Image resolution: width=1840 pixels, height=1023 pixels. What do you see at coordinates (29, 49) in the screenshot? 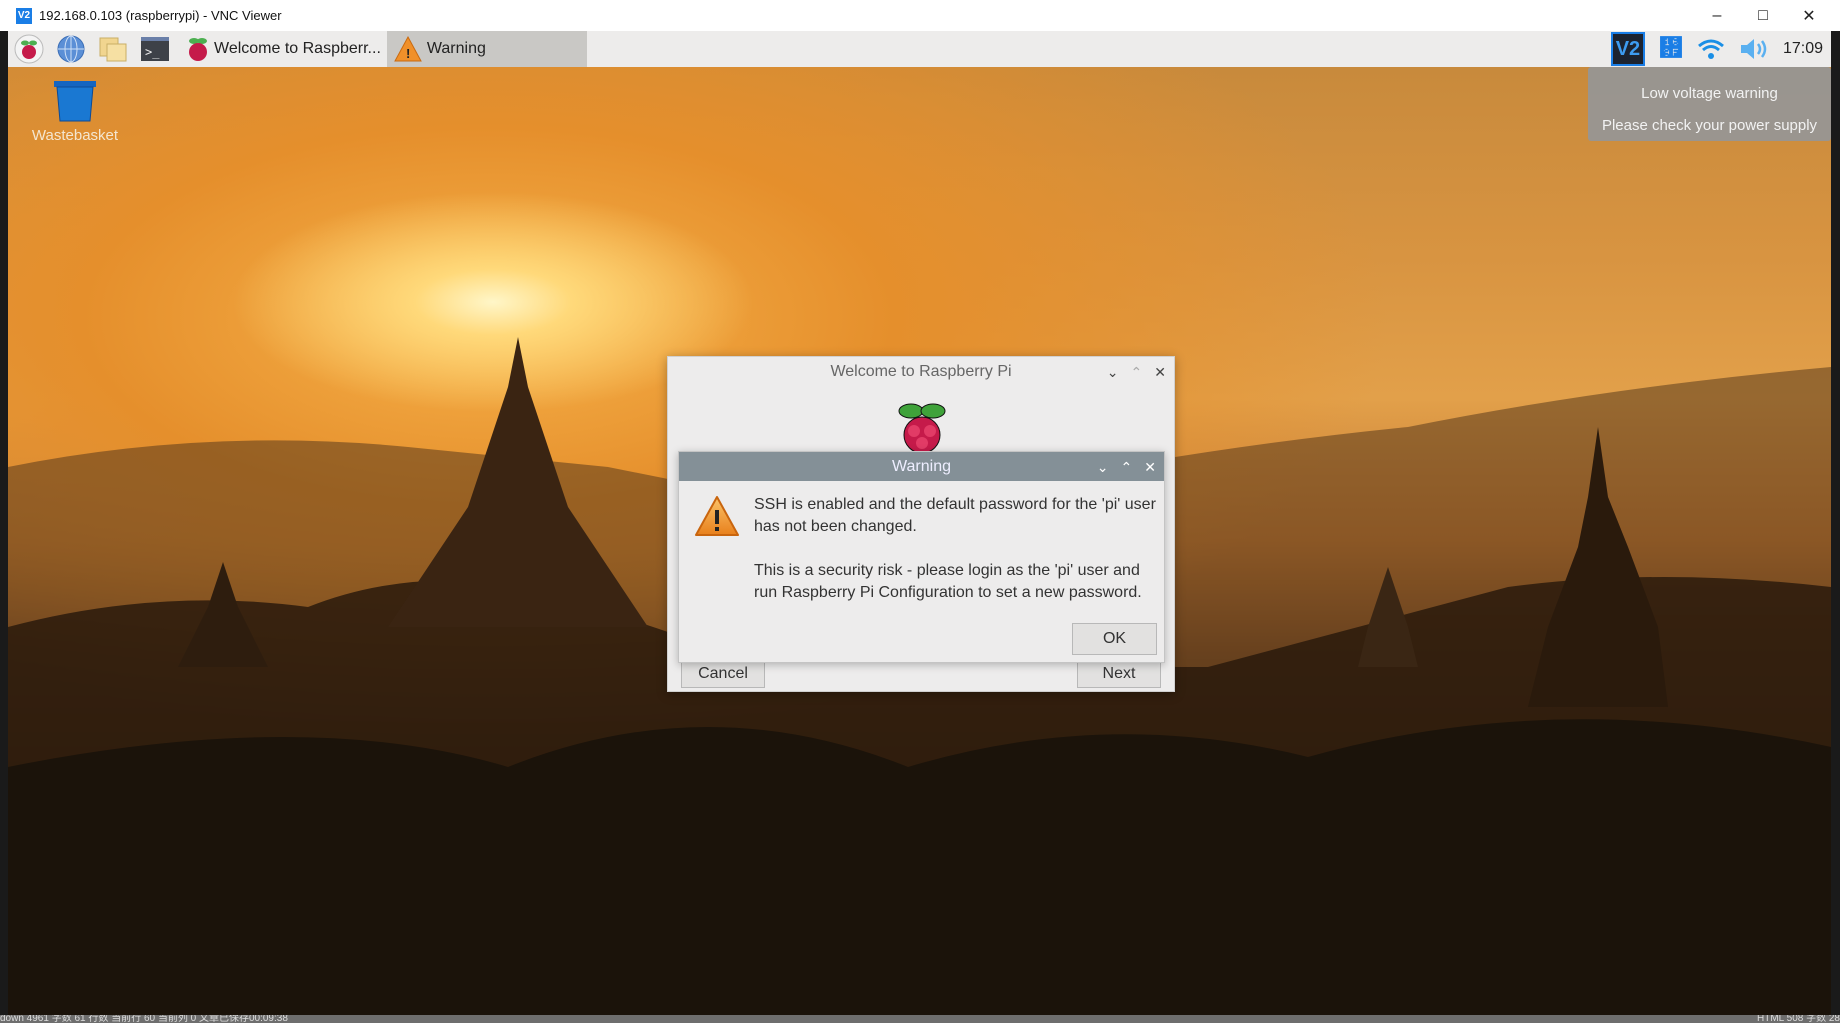
I see `raspberry-menu-icon` at bounding box center [29, 49].